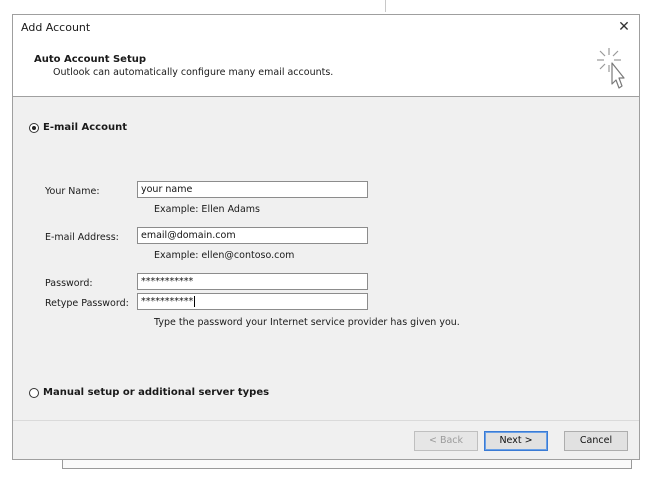 The height and width of the screenshot is (477, 646). Describe the element at coordinates (611, 68) in the screenshot. I see `magic-wand-cursor-icon` at that location.